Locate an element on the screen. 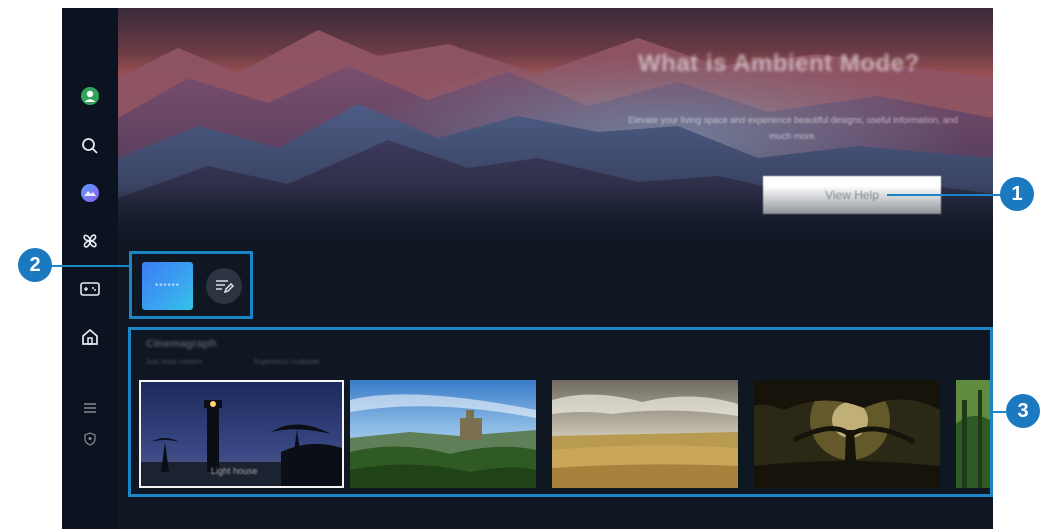 This screenshot has width=1051, height=529. thumbnail-tree is located at coordinates (847, 434).